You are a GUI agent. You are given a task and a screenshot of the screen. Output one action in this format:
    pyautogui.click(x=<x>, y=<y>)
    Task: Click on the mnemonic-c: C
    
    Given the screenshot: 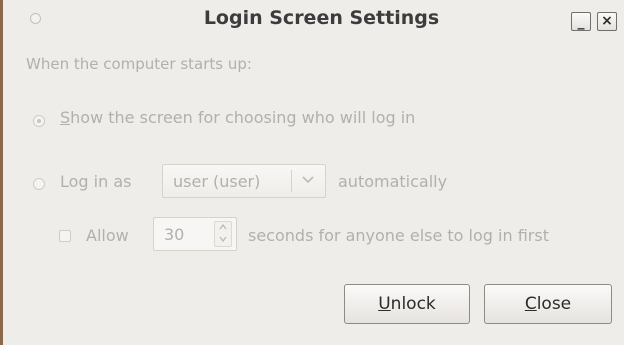 What is the action you would take?
    pyautogui.click(x=530, y=304)
    